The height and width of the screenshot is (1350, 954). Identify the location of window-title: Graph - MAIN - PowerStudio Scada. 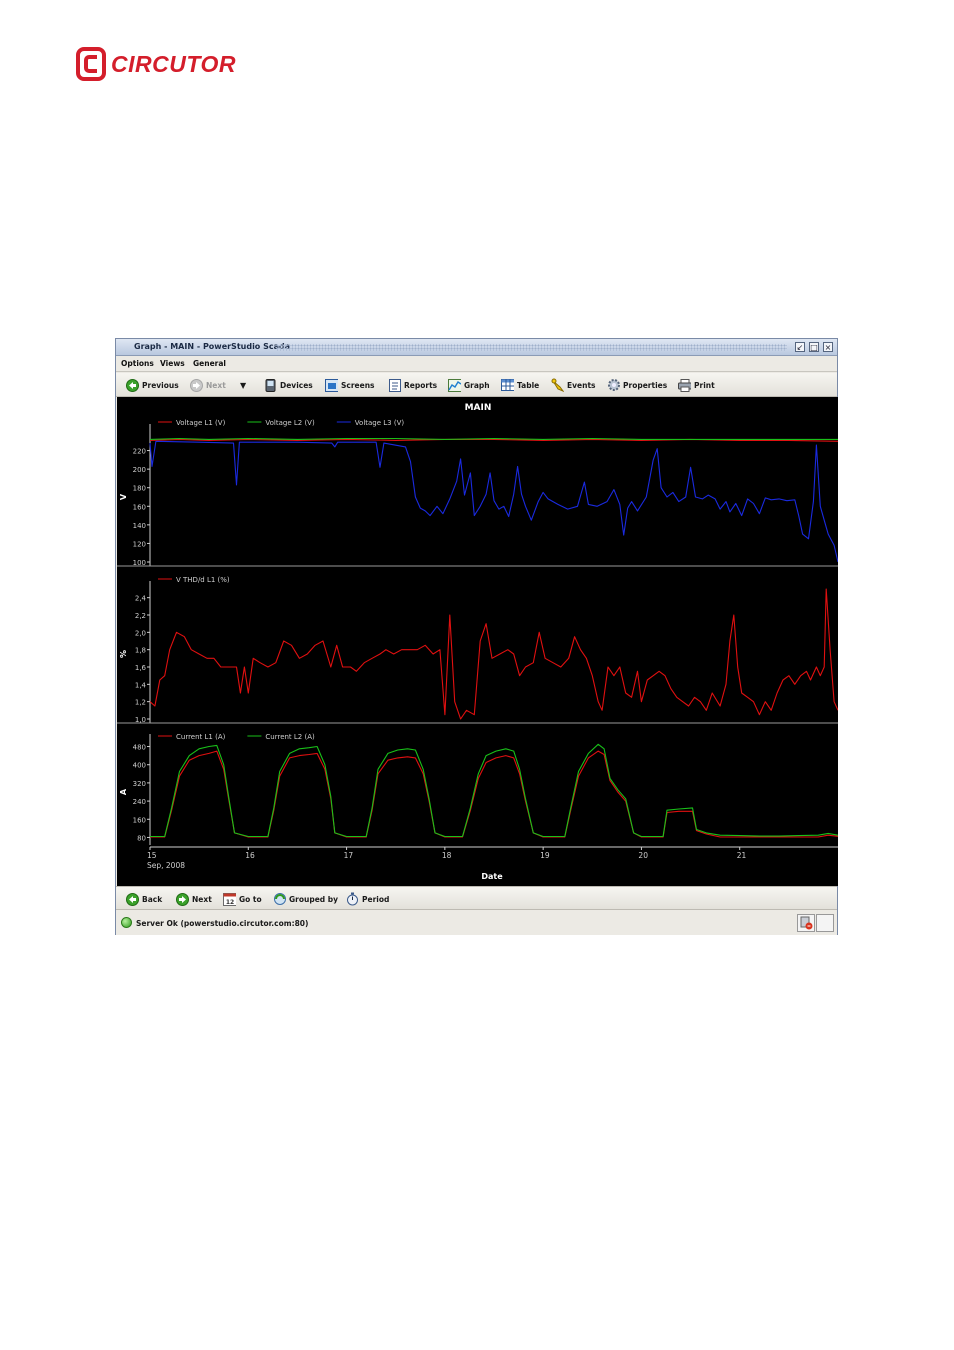
(212, 346).